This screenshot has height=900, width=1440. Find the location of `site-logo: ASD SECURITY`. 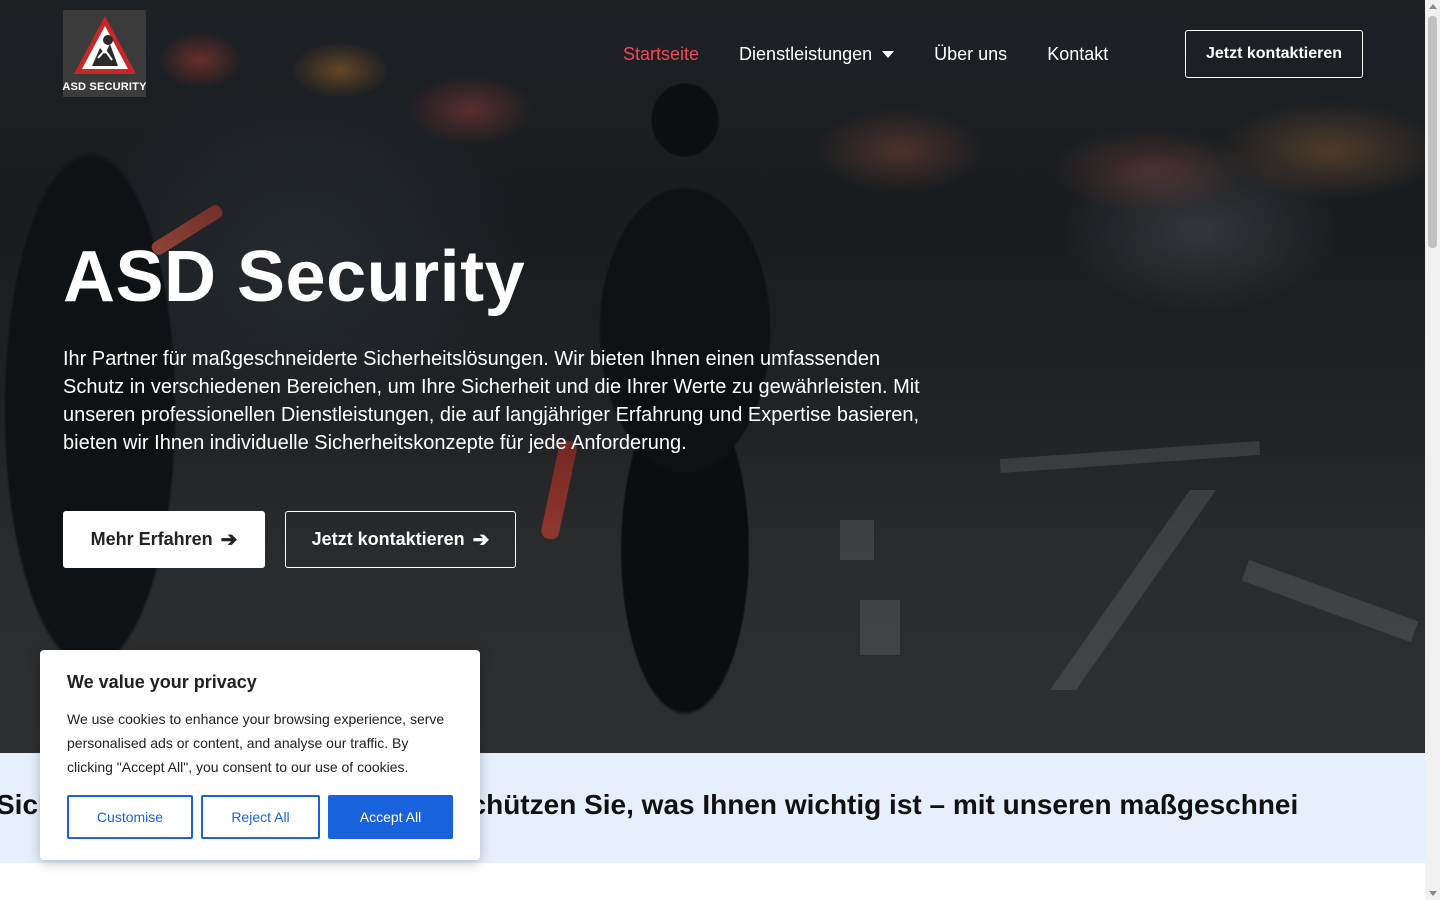

site-logo: ASD SECURITY is located at coordinates (104, 53).